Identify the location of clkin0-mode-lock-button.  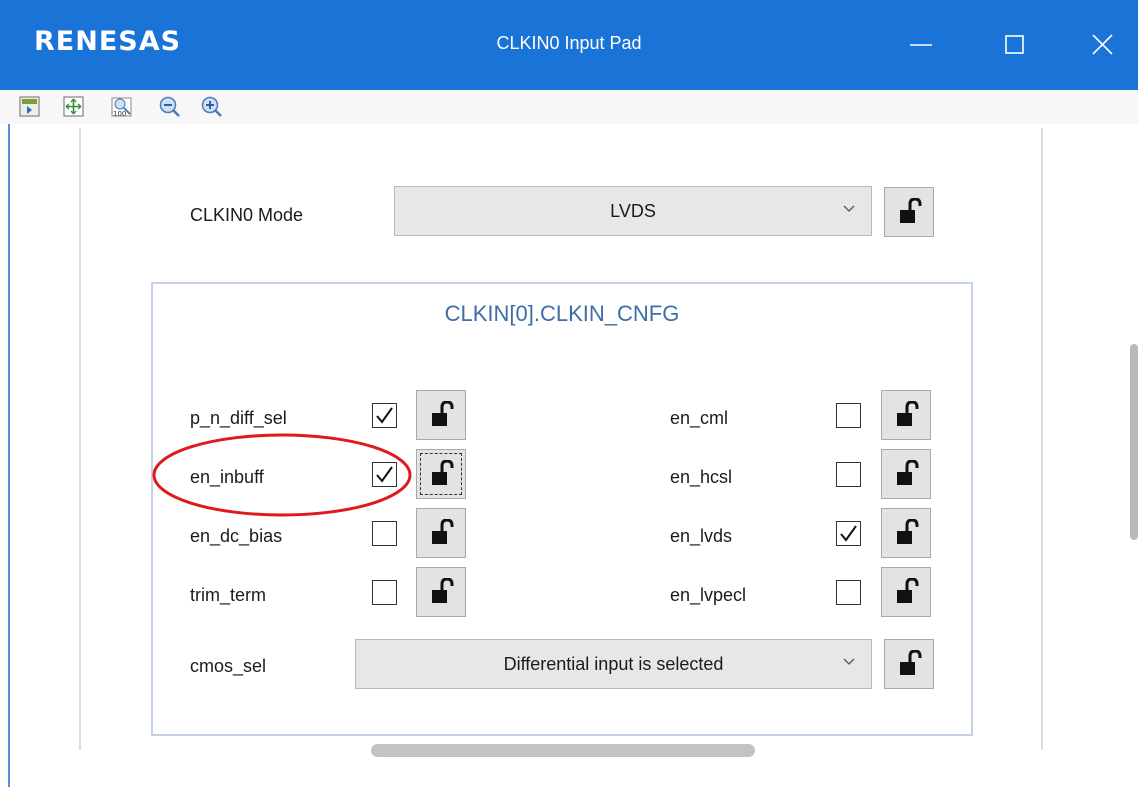
(909, 212).